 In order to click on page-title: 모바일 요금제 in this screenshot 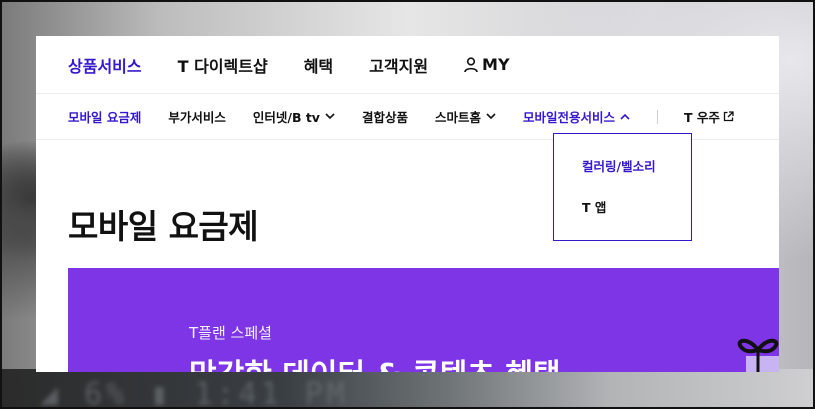, I will do `click(163, 226)`.